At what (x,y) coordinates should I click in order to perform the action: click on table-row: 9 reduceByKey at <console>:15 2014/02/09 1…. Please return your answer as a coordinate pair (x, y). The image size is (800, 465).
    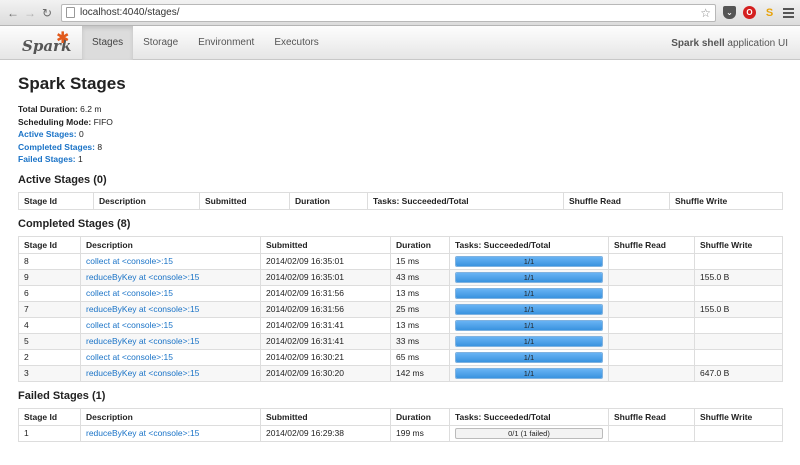
    Looking at the image, I should click on (400, 277).